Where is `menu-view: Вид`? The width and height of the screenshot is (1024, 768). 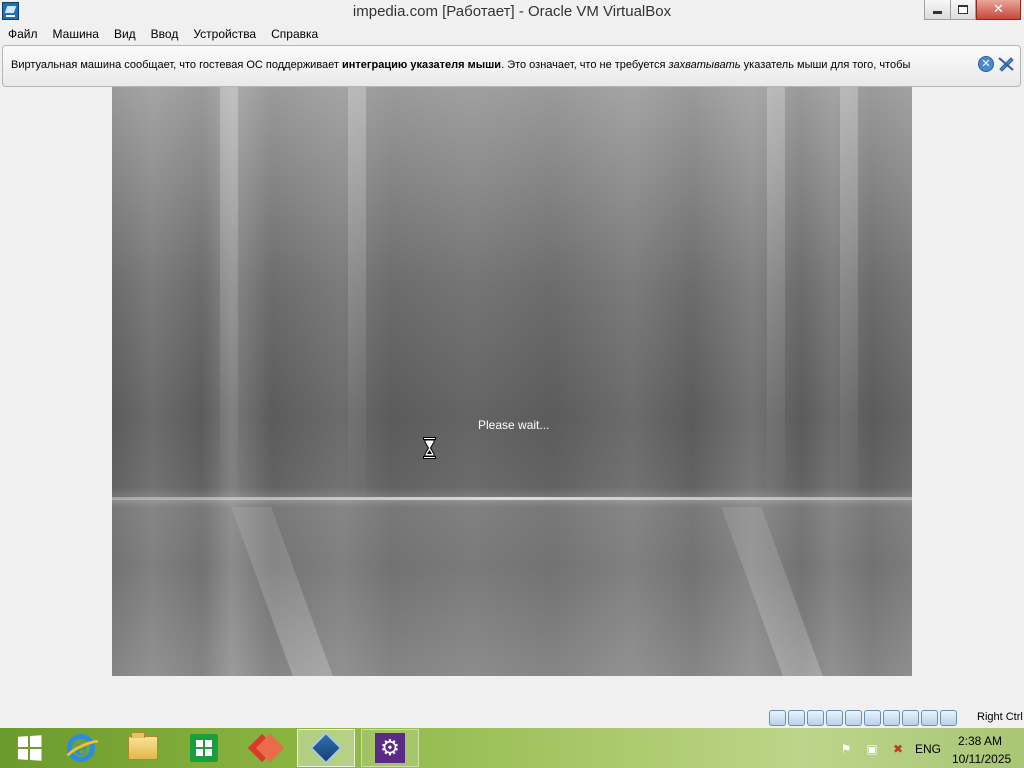
menu-view: Вид is located at coordinates (125, 34).